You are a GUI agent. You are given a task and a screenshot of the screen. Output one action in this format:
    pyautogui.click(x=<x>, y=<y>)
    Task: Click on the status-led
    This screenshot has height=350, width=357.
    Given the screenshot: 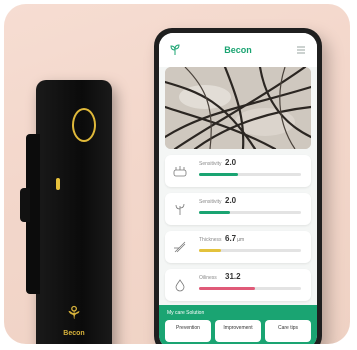 What is the action you would take?
    pyautogui.click(x=58, y=184)
    